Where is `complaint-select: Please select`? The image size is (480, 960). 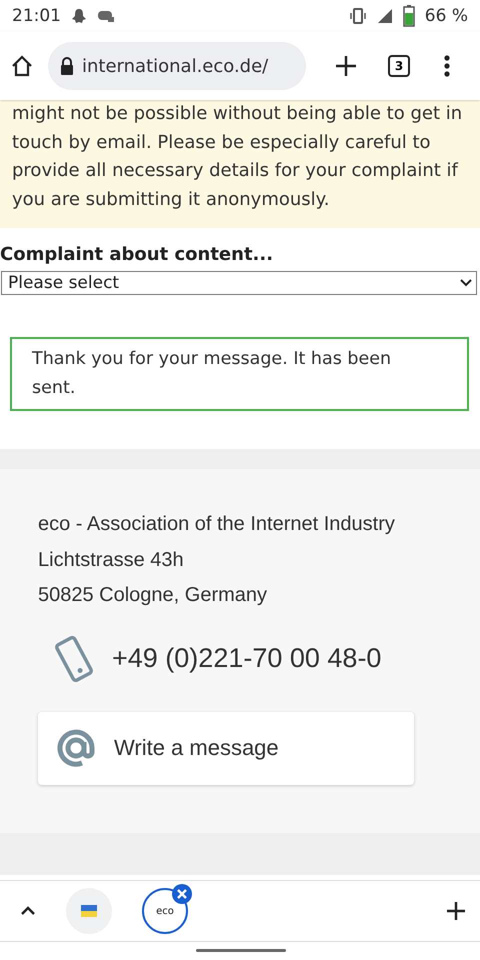 complaint-select: Please select is located at coordinates (239, 283).